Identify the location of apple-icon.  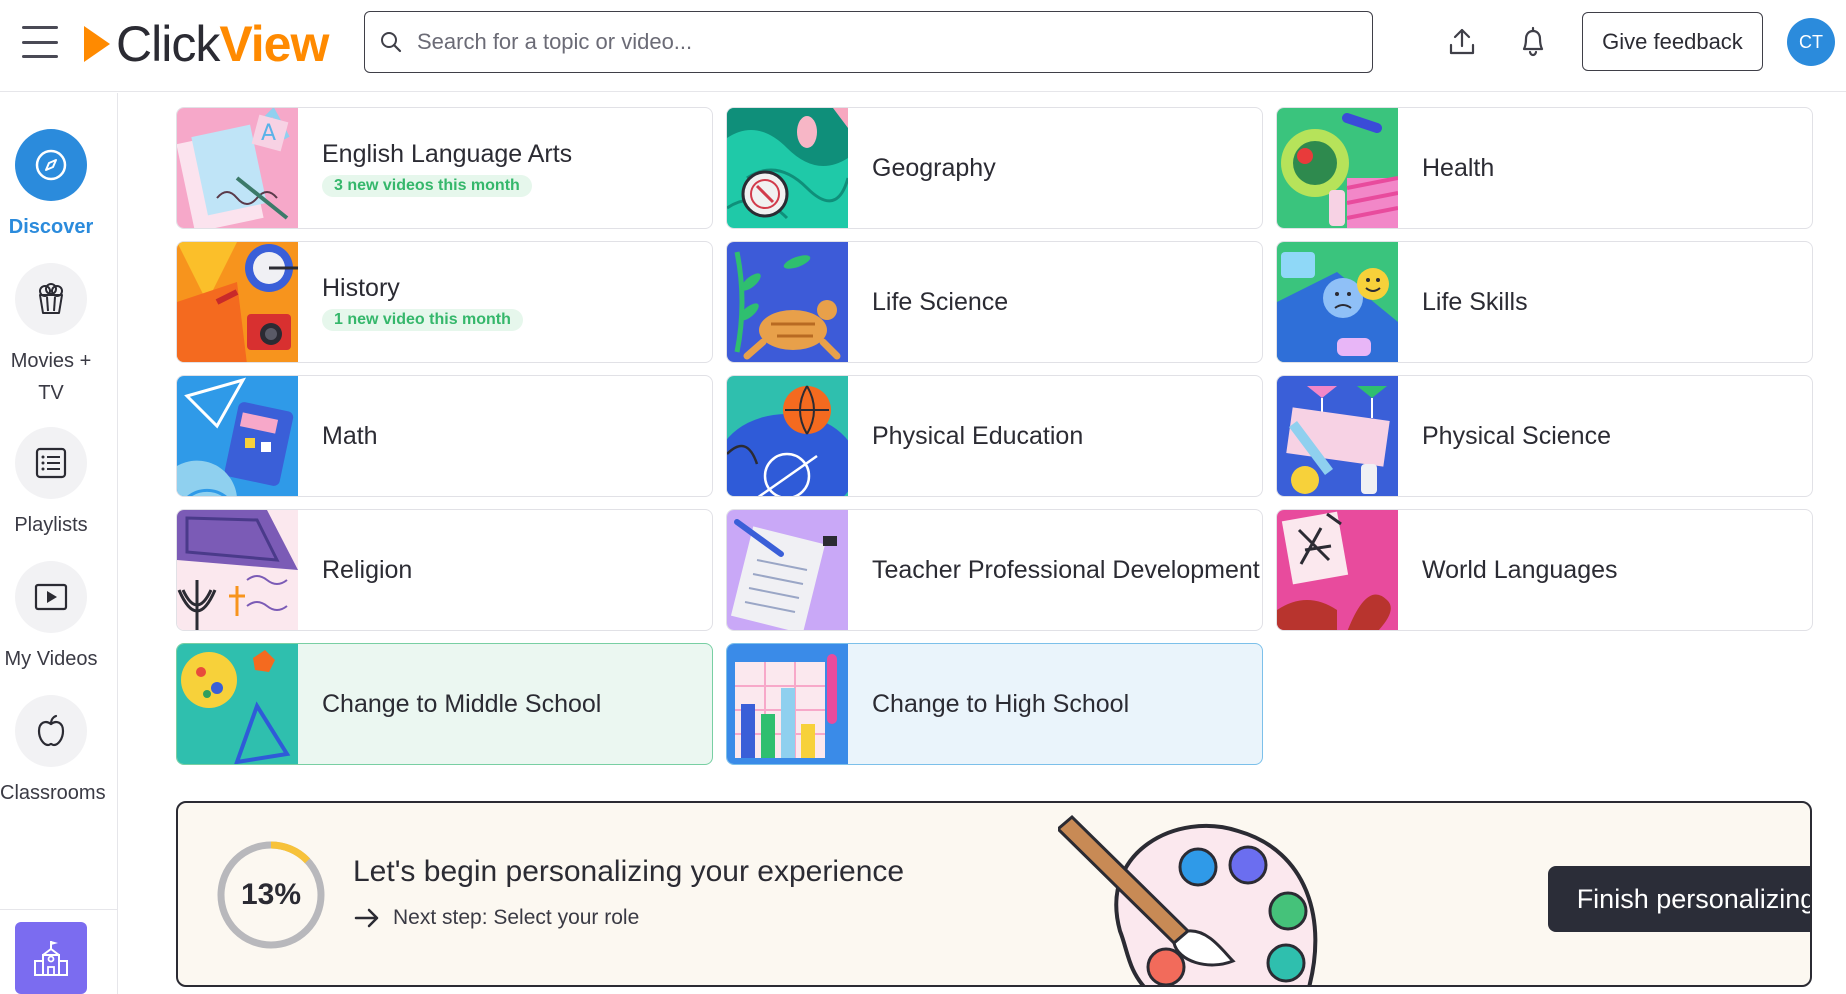
(51, 731).